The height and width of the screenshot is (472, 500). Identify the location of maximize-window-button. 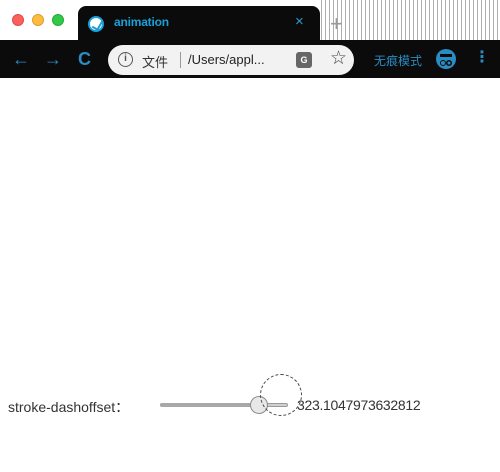
(58, 20).